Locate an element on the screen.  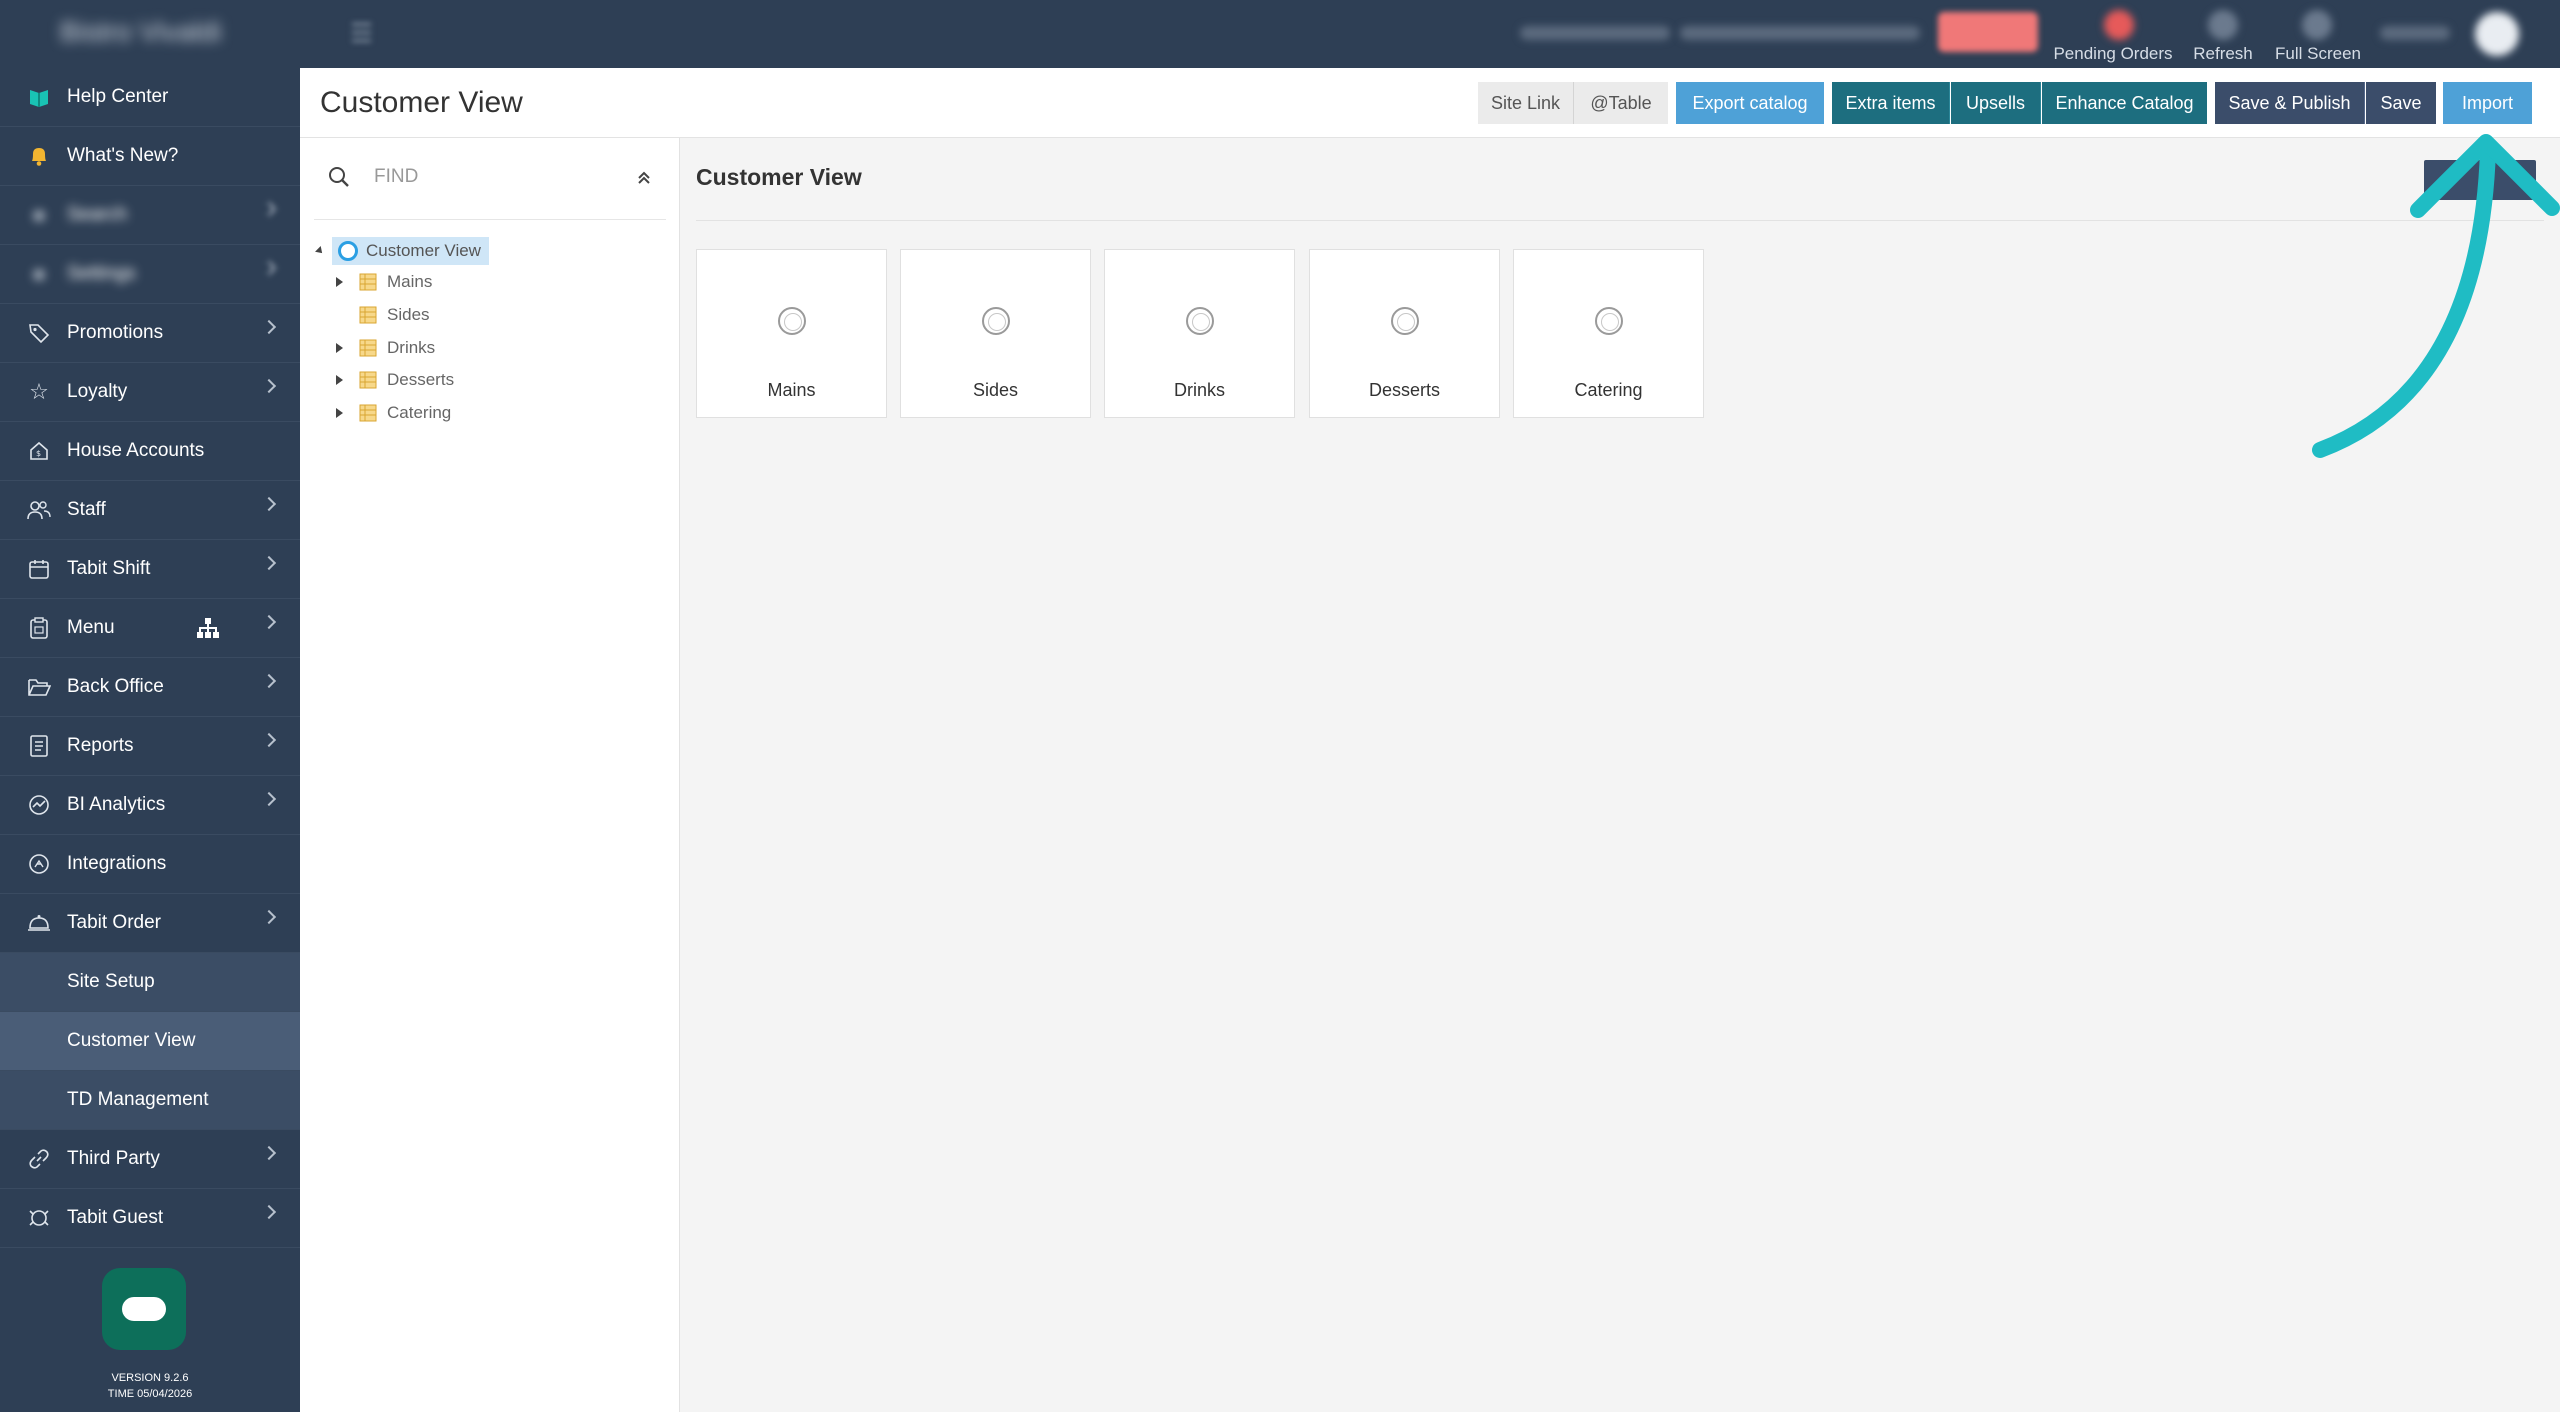
sidebar-item-help-center: Help Center is located at coordinates (150, 97).